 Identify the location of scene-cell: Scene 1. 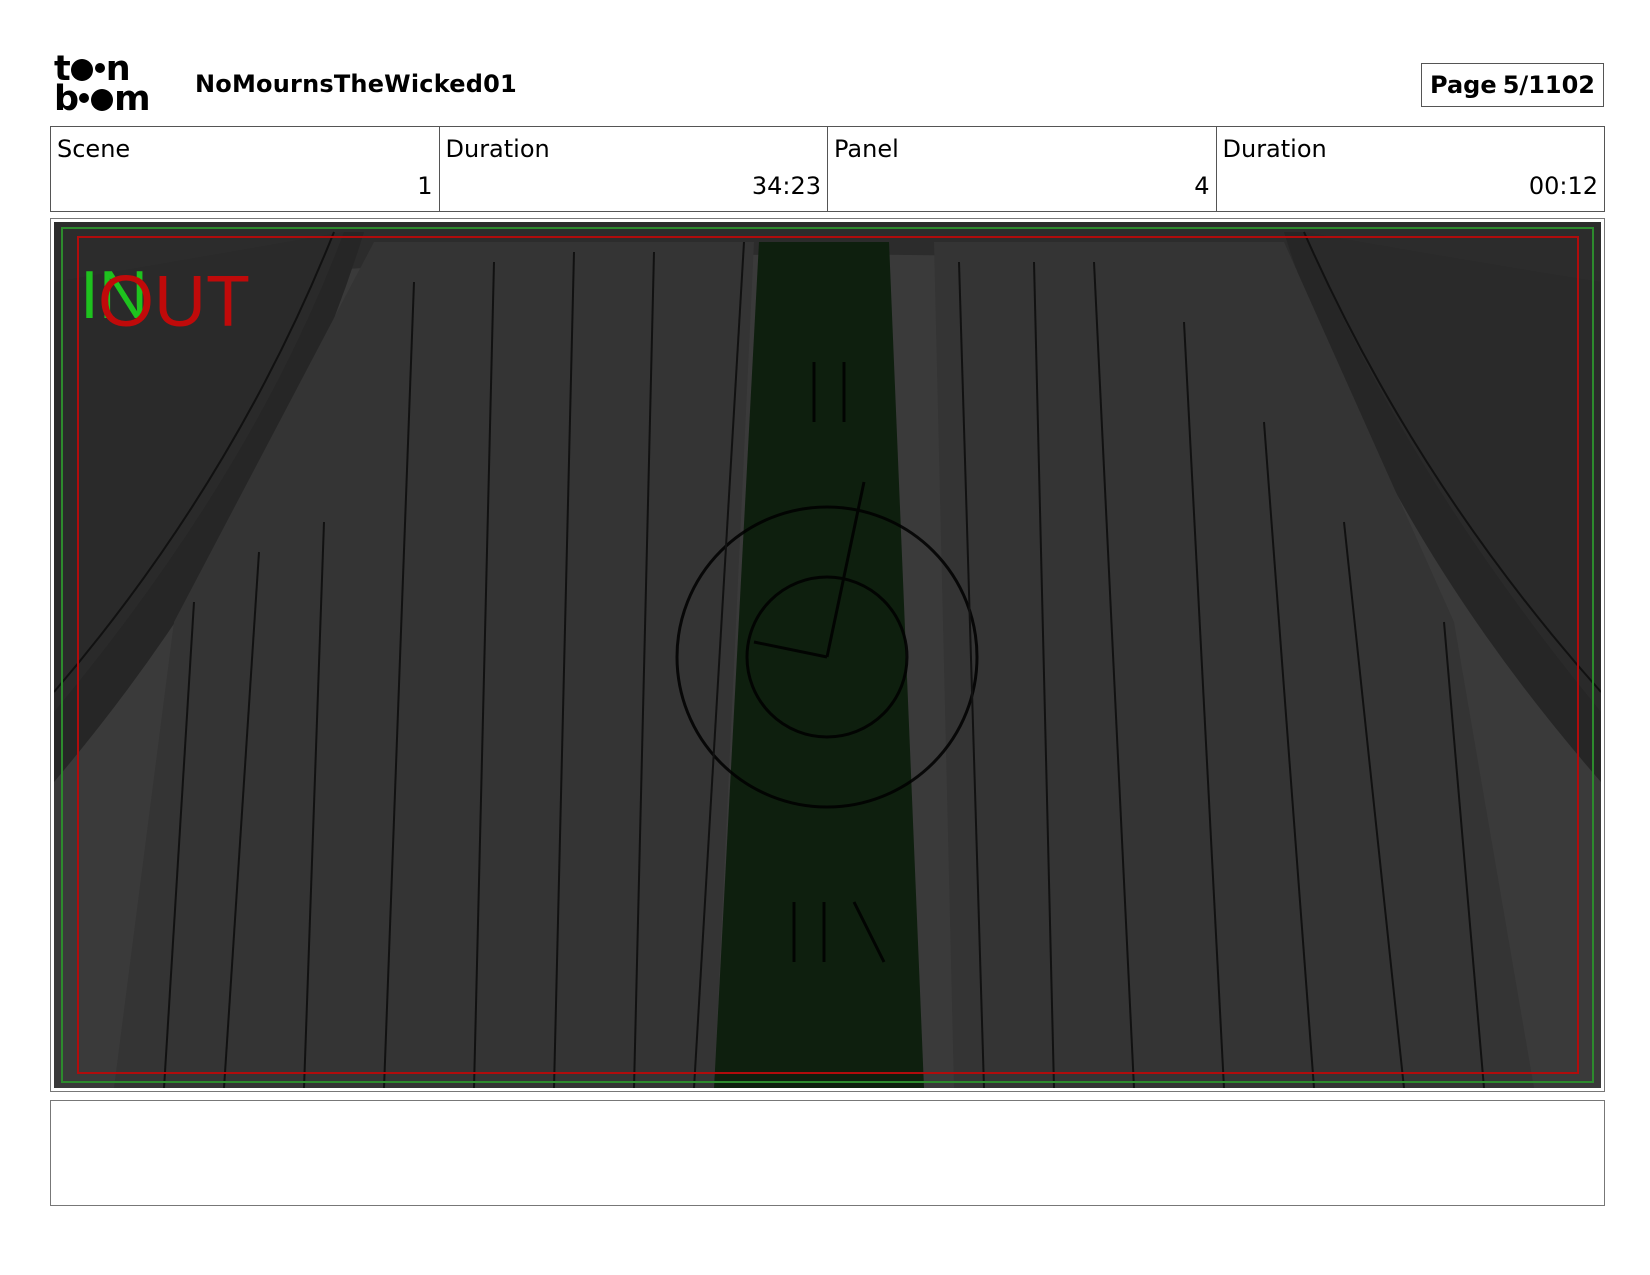
(245, 169).